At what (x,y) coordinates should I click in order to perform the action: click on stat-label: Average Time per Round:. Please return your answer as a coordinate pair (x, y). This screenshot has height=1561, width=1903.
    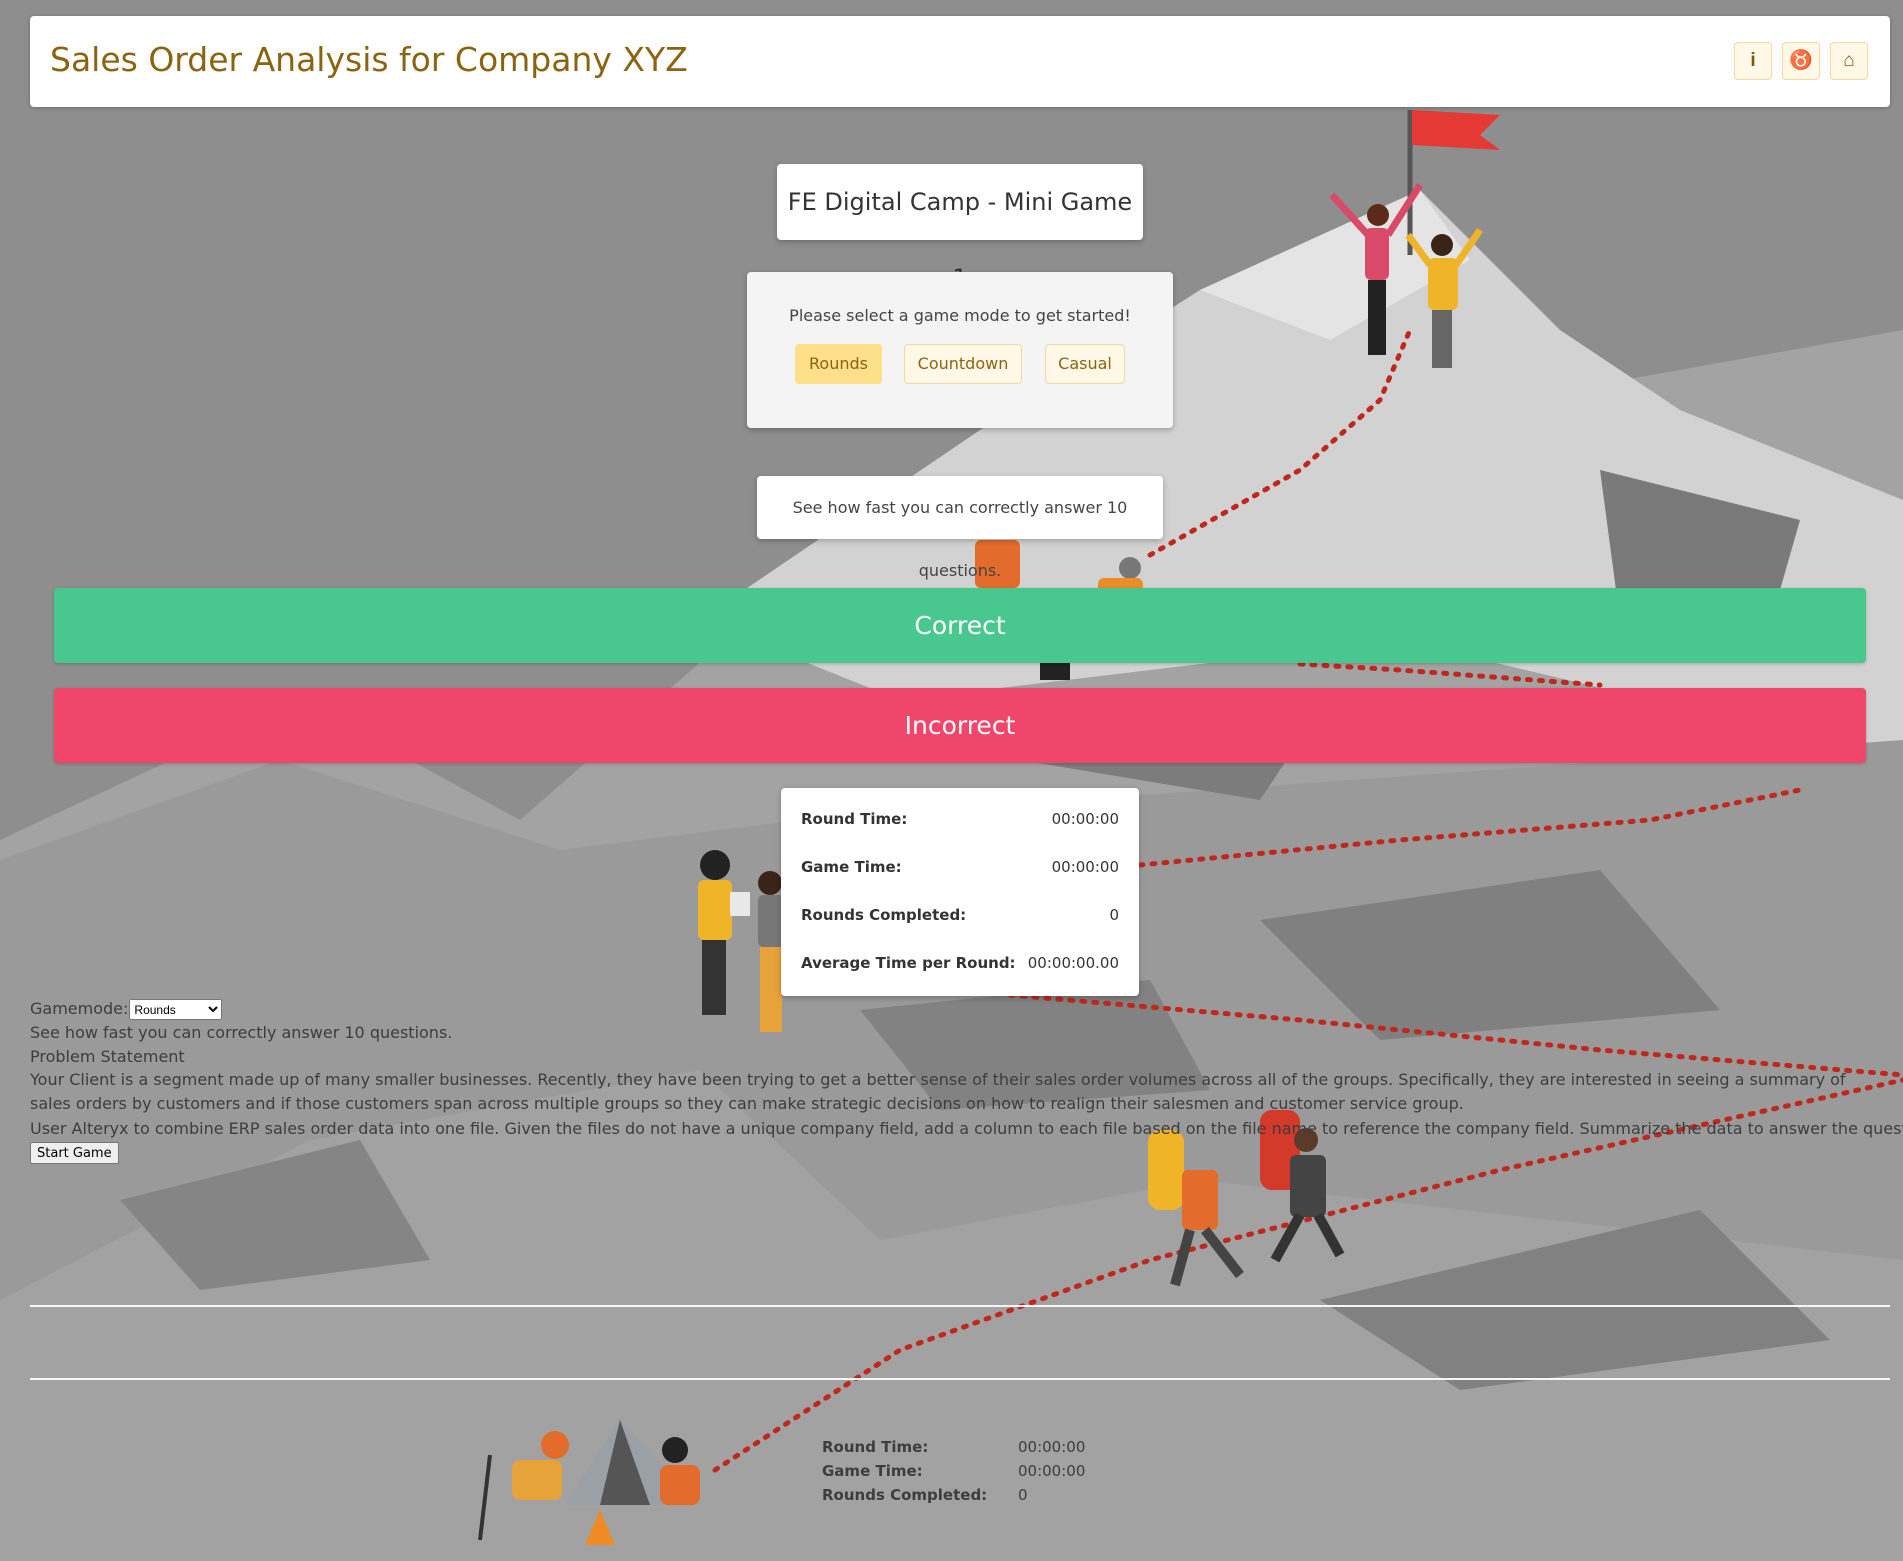
    Looking at the image, I should click on (908, 963).